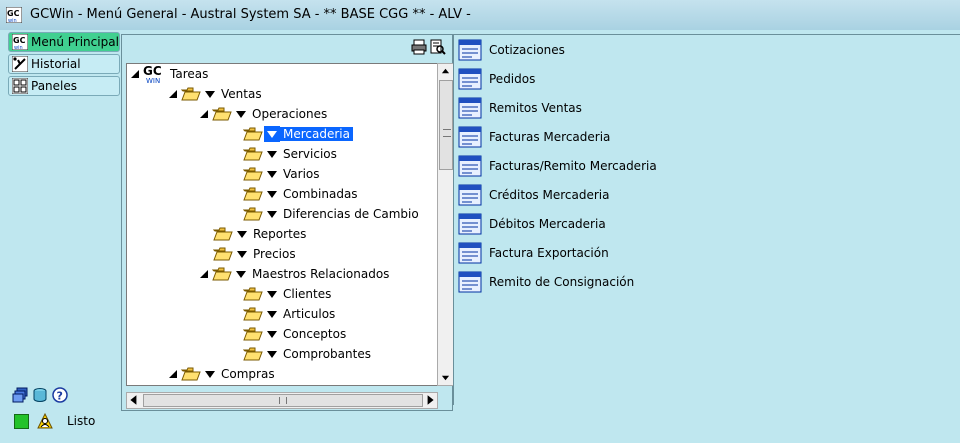 This screenshot has height=443, width=960. What do you see at coordinates (447, 133) in the screenshot?
I see `grip-icon` at bounding box center [447, 133].